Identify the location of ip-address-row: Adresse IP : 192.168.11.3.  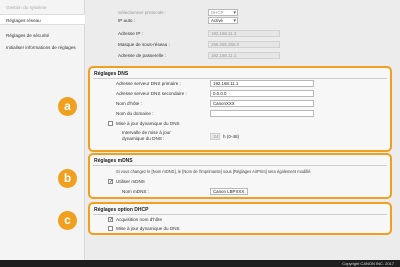
(240, 34).